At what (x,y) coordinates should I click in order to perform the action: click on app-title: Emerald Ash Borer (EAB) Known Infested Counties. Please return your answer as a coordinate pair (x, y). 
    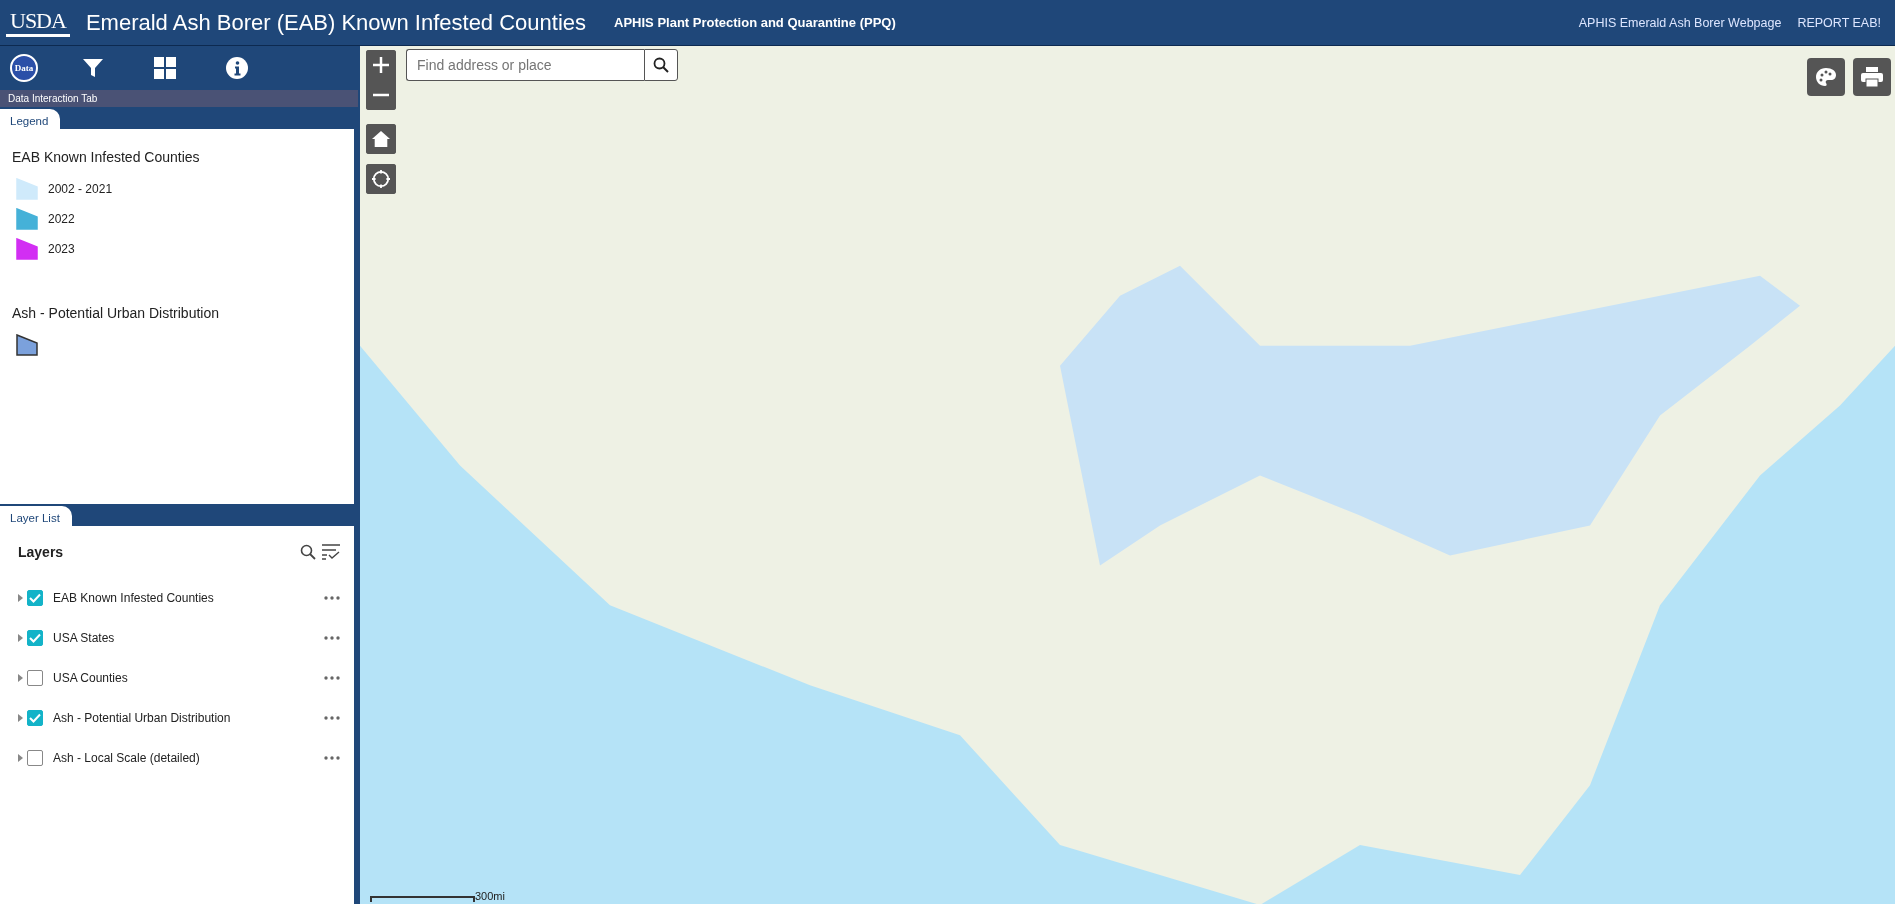
    Looking at the image, I should click on (336, 22).